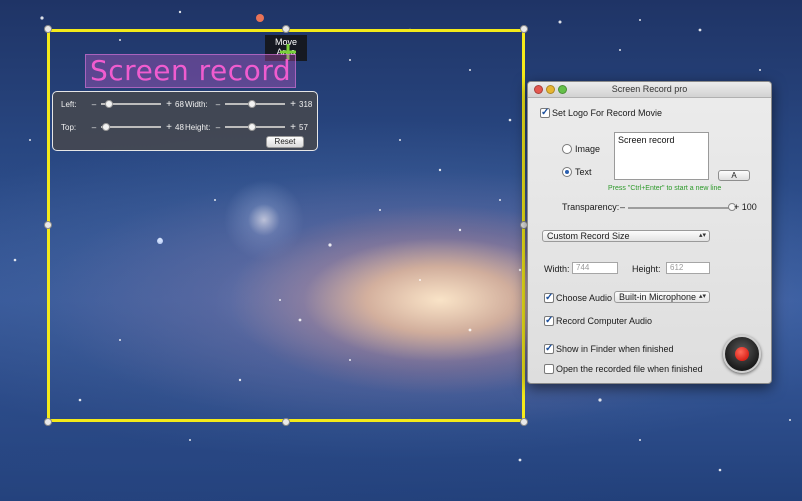  I want to click on height-slider, so click(255, 127).